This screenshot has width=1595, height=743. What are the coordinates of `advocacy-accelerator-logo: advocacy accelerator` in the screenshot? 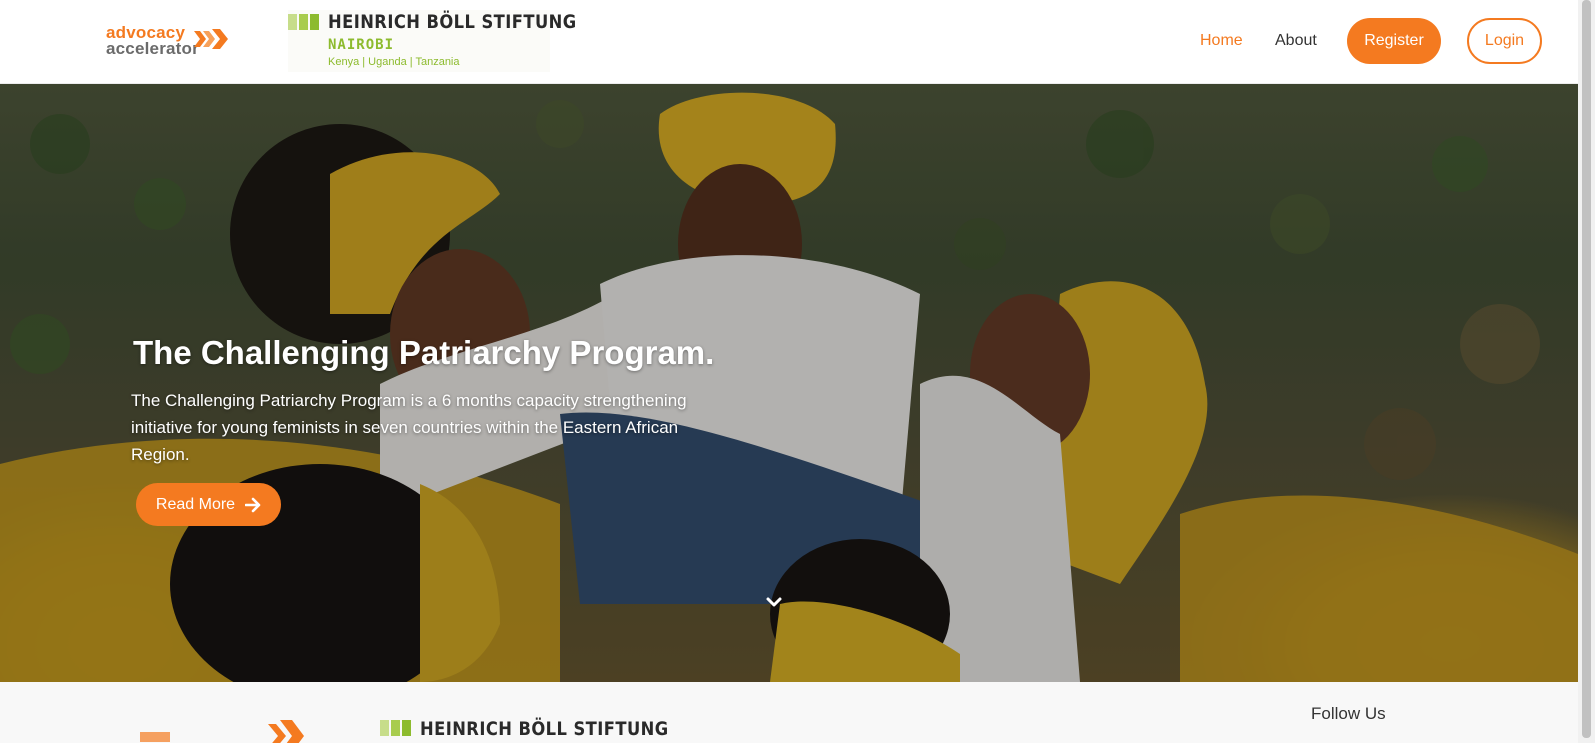 It's located at (168, 42).